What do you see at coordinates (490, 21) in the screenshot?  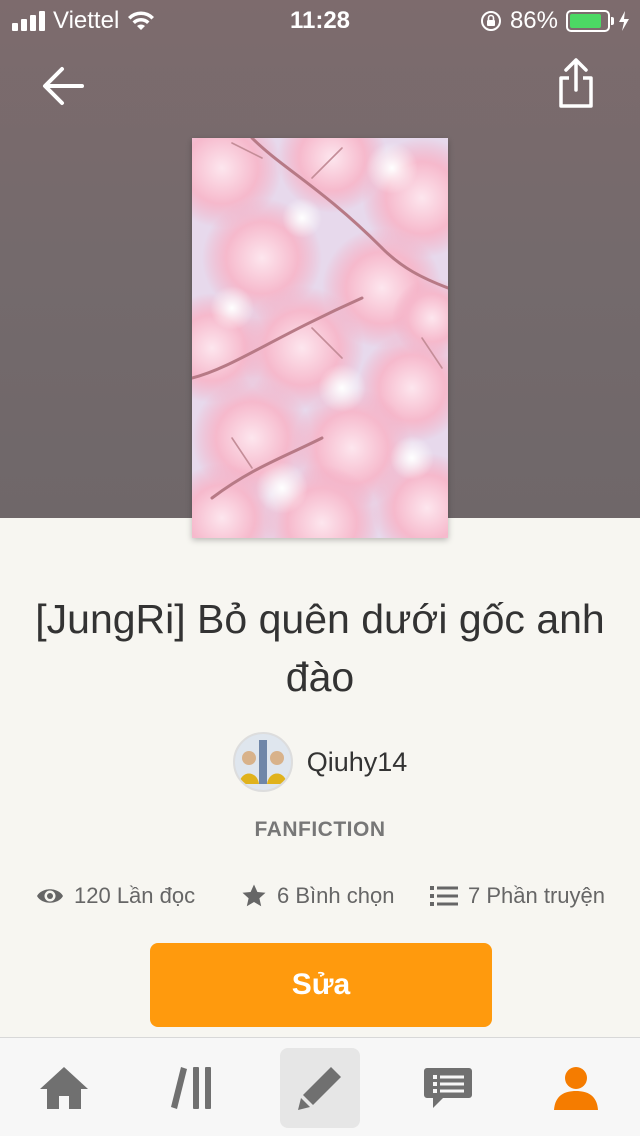 I see `rotation-lock-icon` at bounding box center [490, 21].